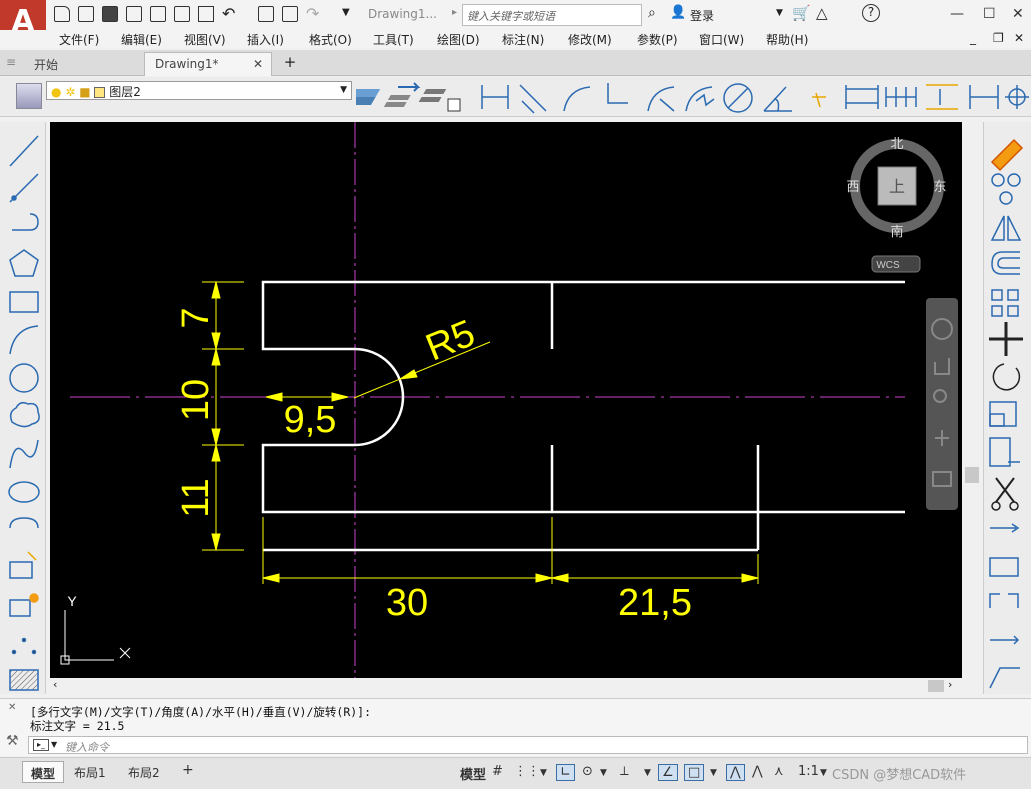 The height and width of the screenshot is (789, 1031). I want to click on menu-format: 格式(O), so click(330, 39).